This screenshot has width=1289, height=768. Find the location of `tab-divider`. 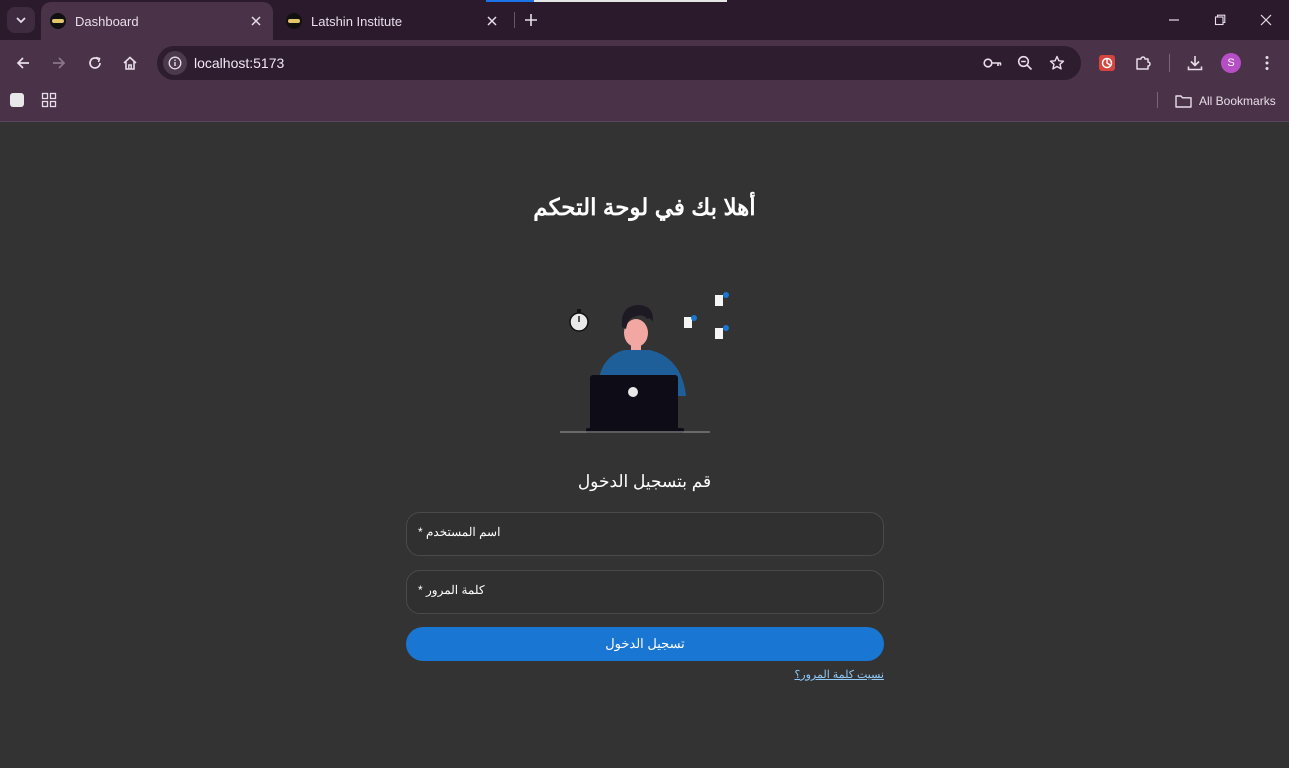

tab-divider is located at coordinates (514, 20).